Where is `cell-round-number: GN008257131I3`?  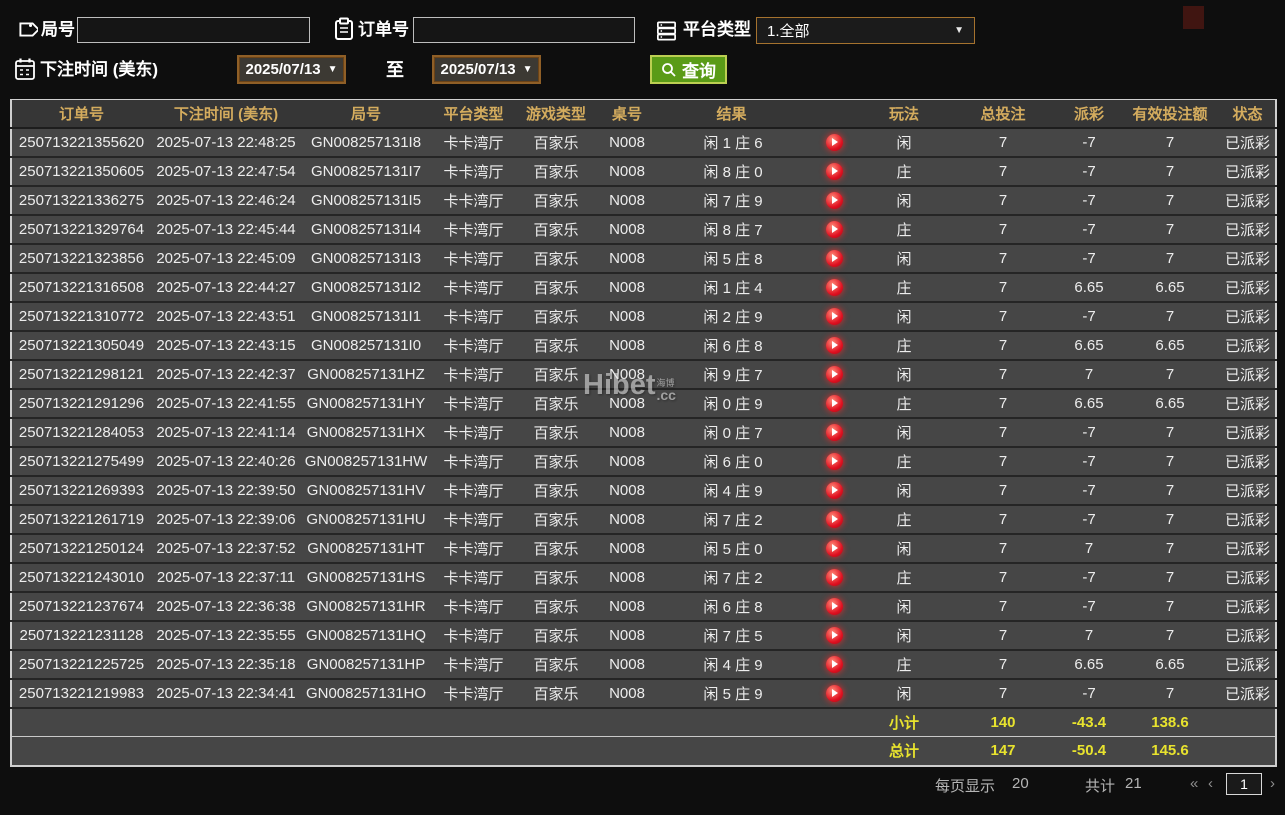 cell-round-number: GN008257131I3 is located at coordinates (366, 258).